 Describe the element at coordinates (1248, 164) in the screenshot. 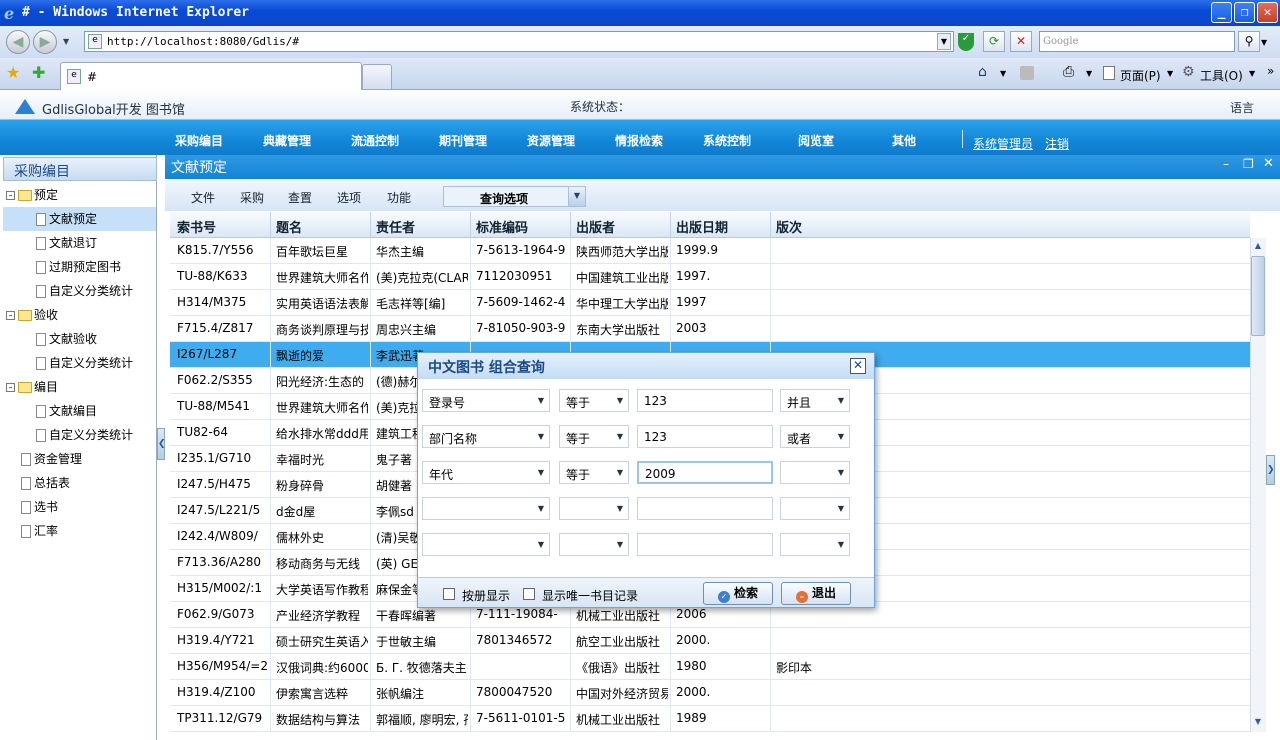

I see `panel-restore-icon: ❐` at that location.